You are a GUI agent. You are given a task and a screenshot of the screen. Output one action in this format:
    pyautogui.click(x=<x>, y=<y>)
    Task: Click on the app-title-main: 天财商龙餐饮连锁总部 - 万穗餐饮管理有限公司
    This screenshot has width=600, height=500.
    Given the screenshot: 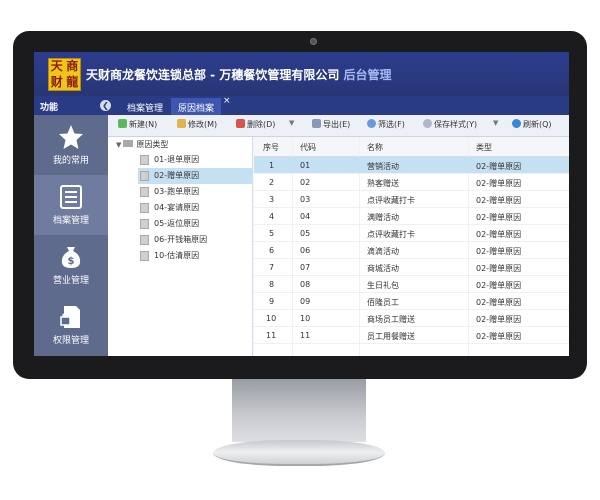 What is the action you would take?
    pyautogui.click(x=213, y=75)
    